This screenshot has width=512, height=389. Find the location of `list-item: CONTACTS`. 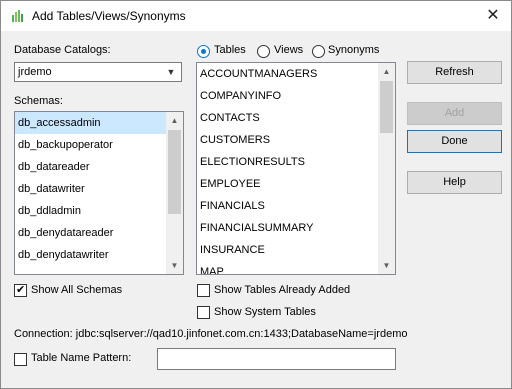

list-item: CONTACTS is located at coordinates (296, 118).